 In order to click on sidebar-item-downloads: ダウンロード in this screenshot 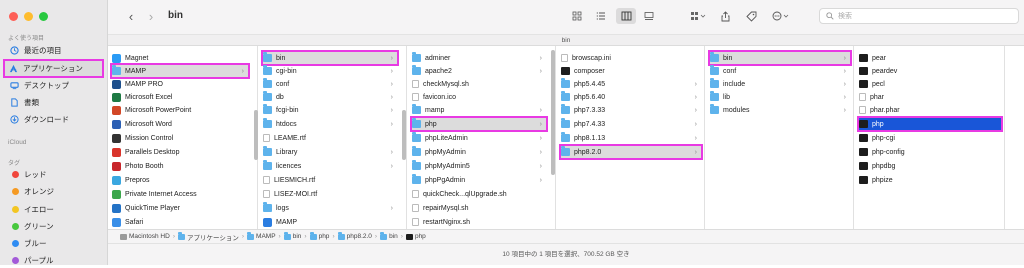, I will do `click(54, 119)`.